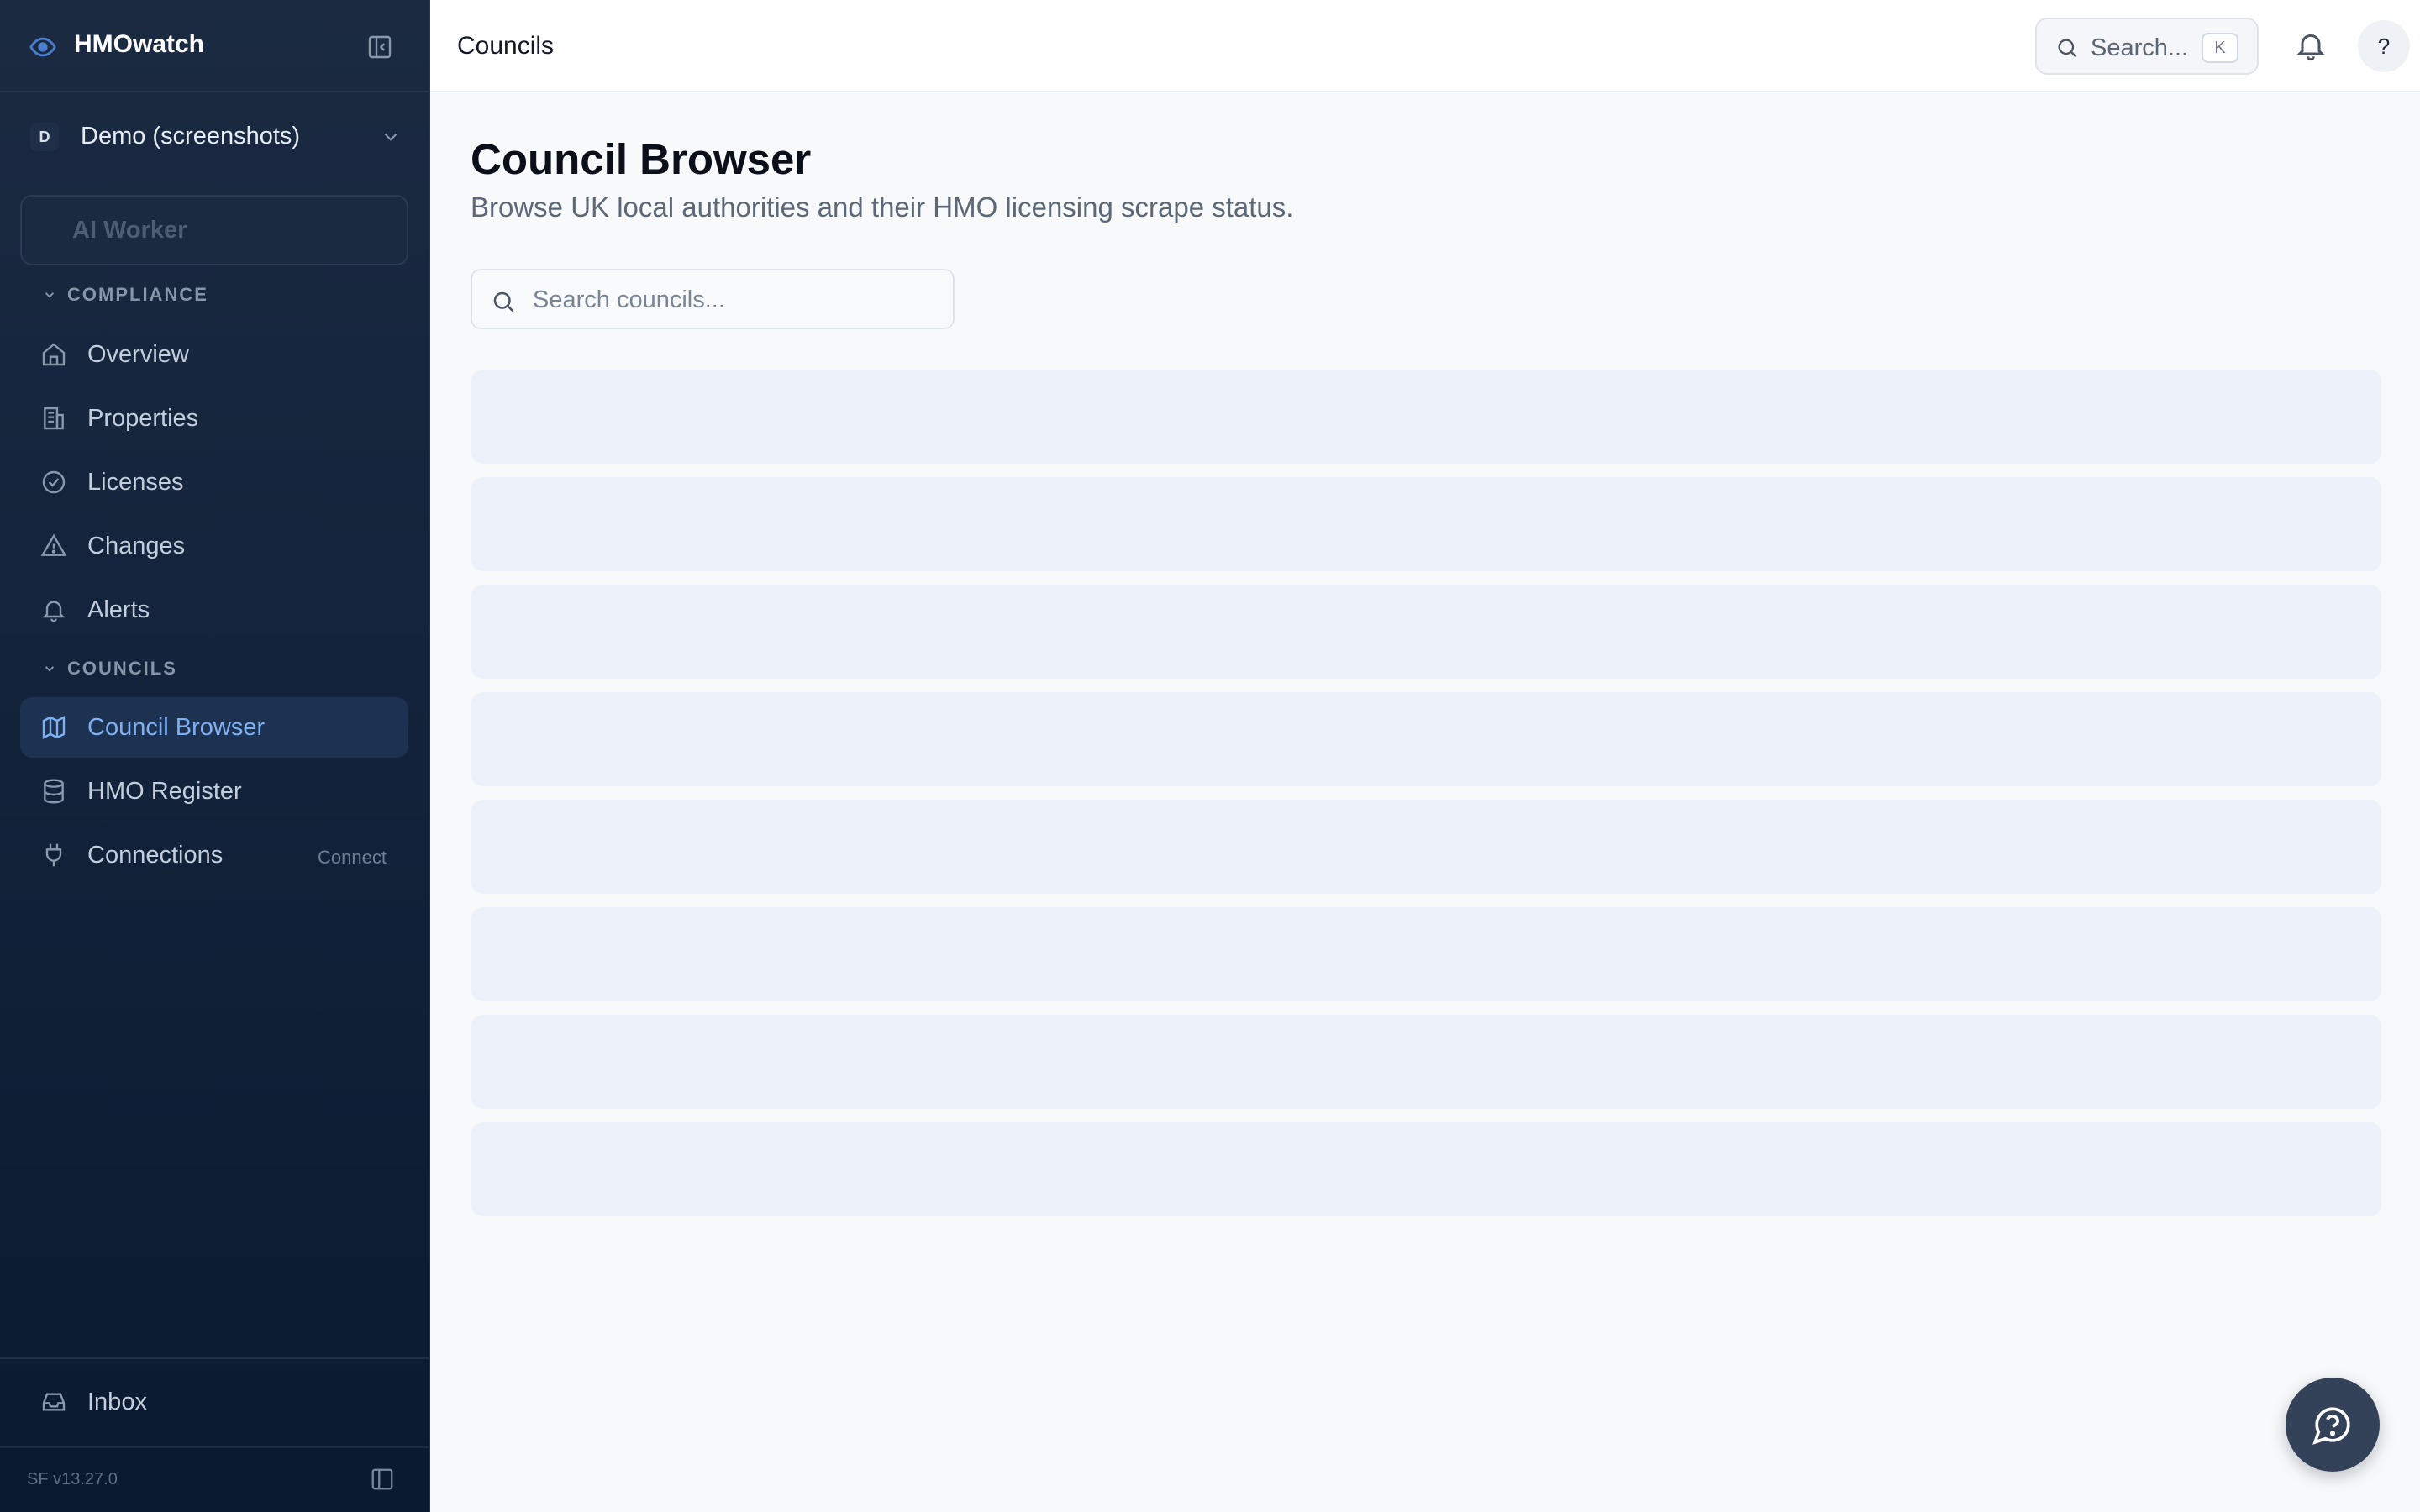  What do you see at coordinates (214, 546) in the screenshot?
I see `sidebar-item-changes: Changes` at bounding box center [214, 546].